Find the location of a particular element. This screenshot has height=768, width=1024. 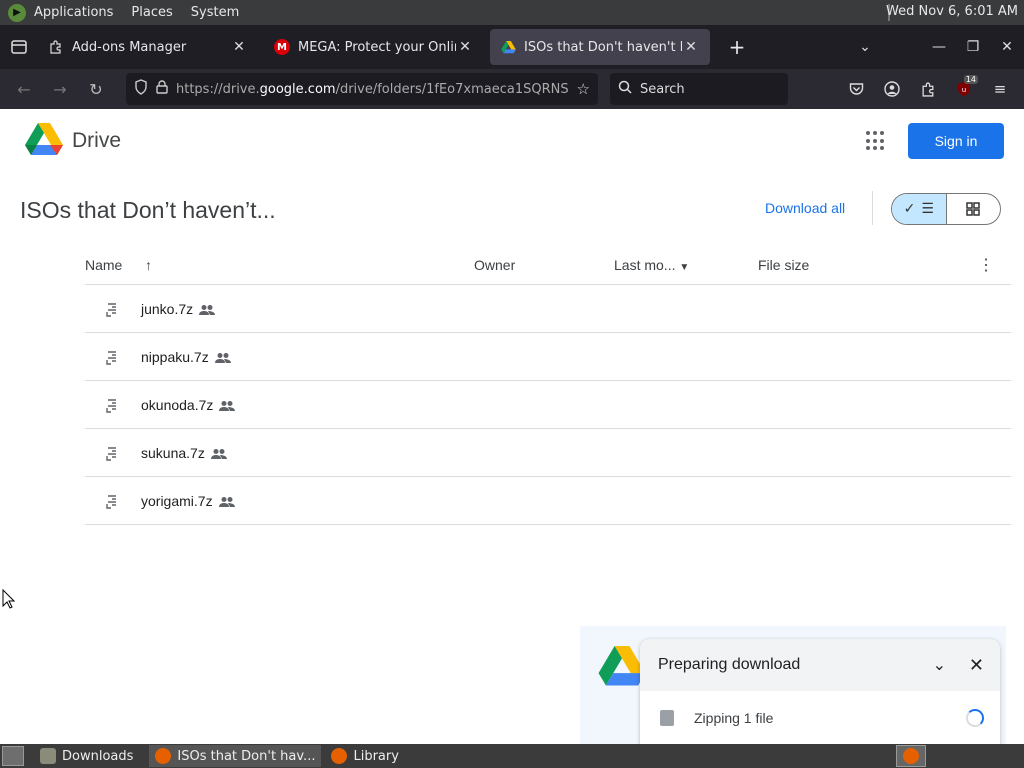

column-last-modified: Last mo... ▼ is located at coordinates (651, 265).